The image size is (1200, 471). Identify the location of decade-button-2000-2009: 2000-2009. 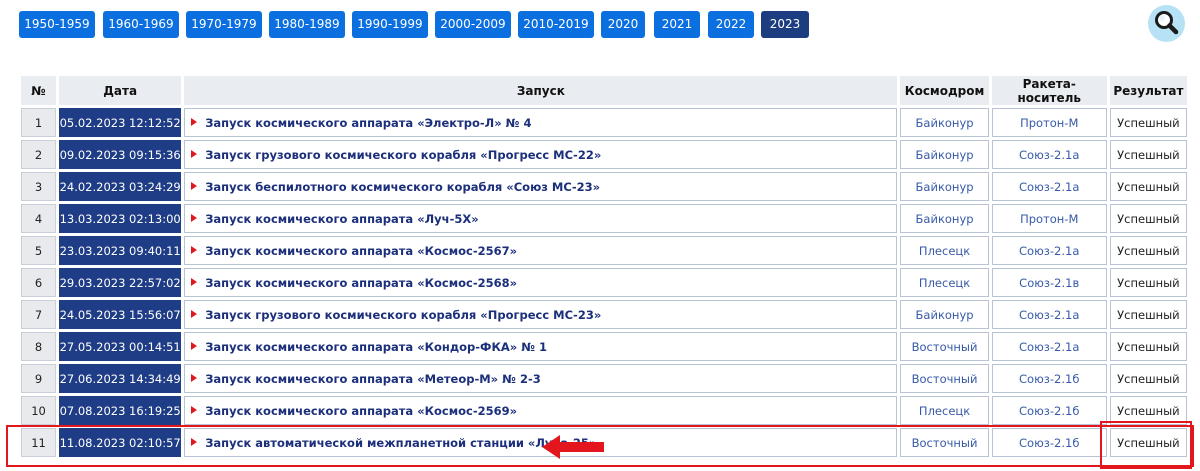
(473, 24).